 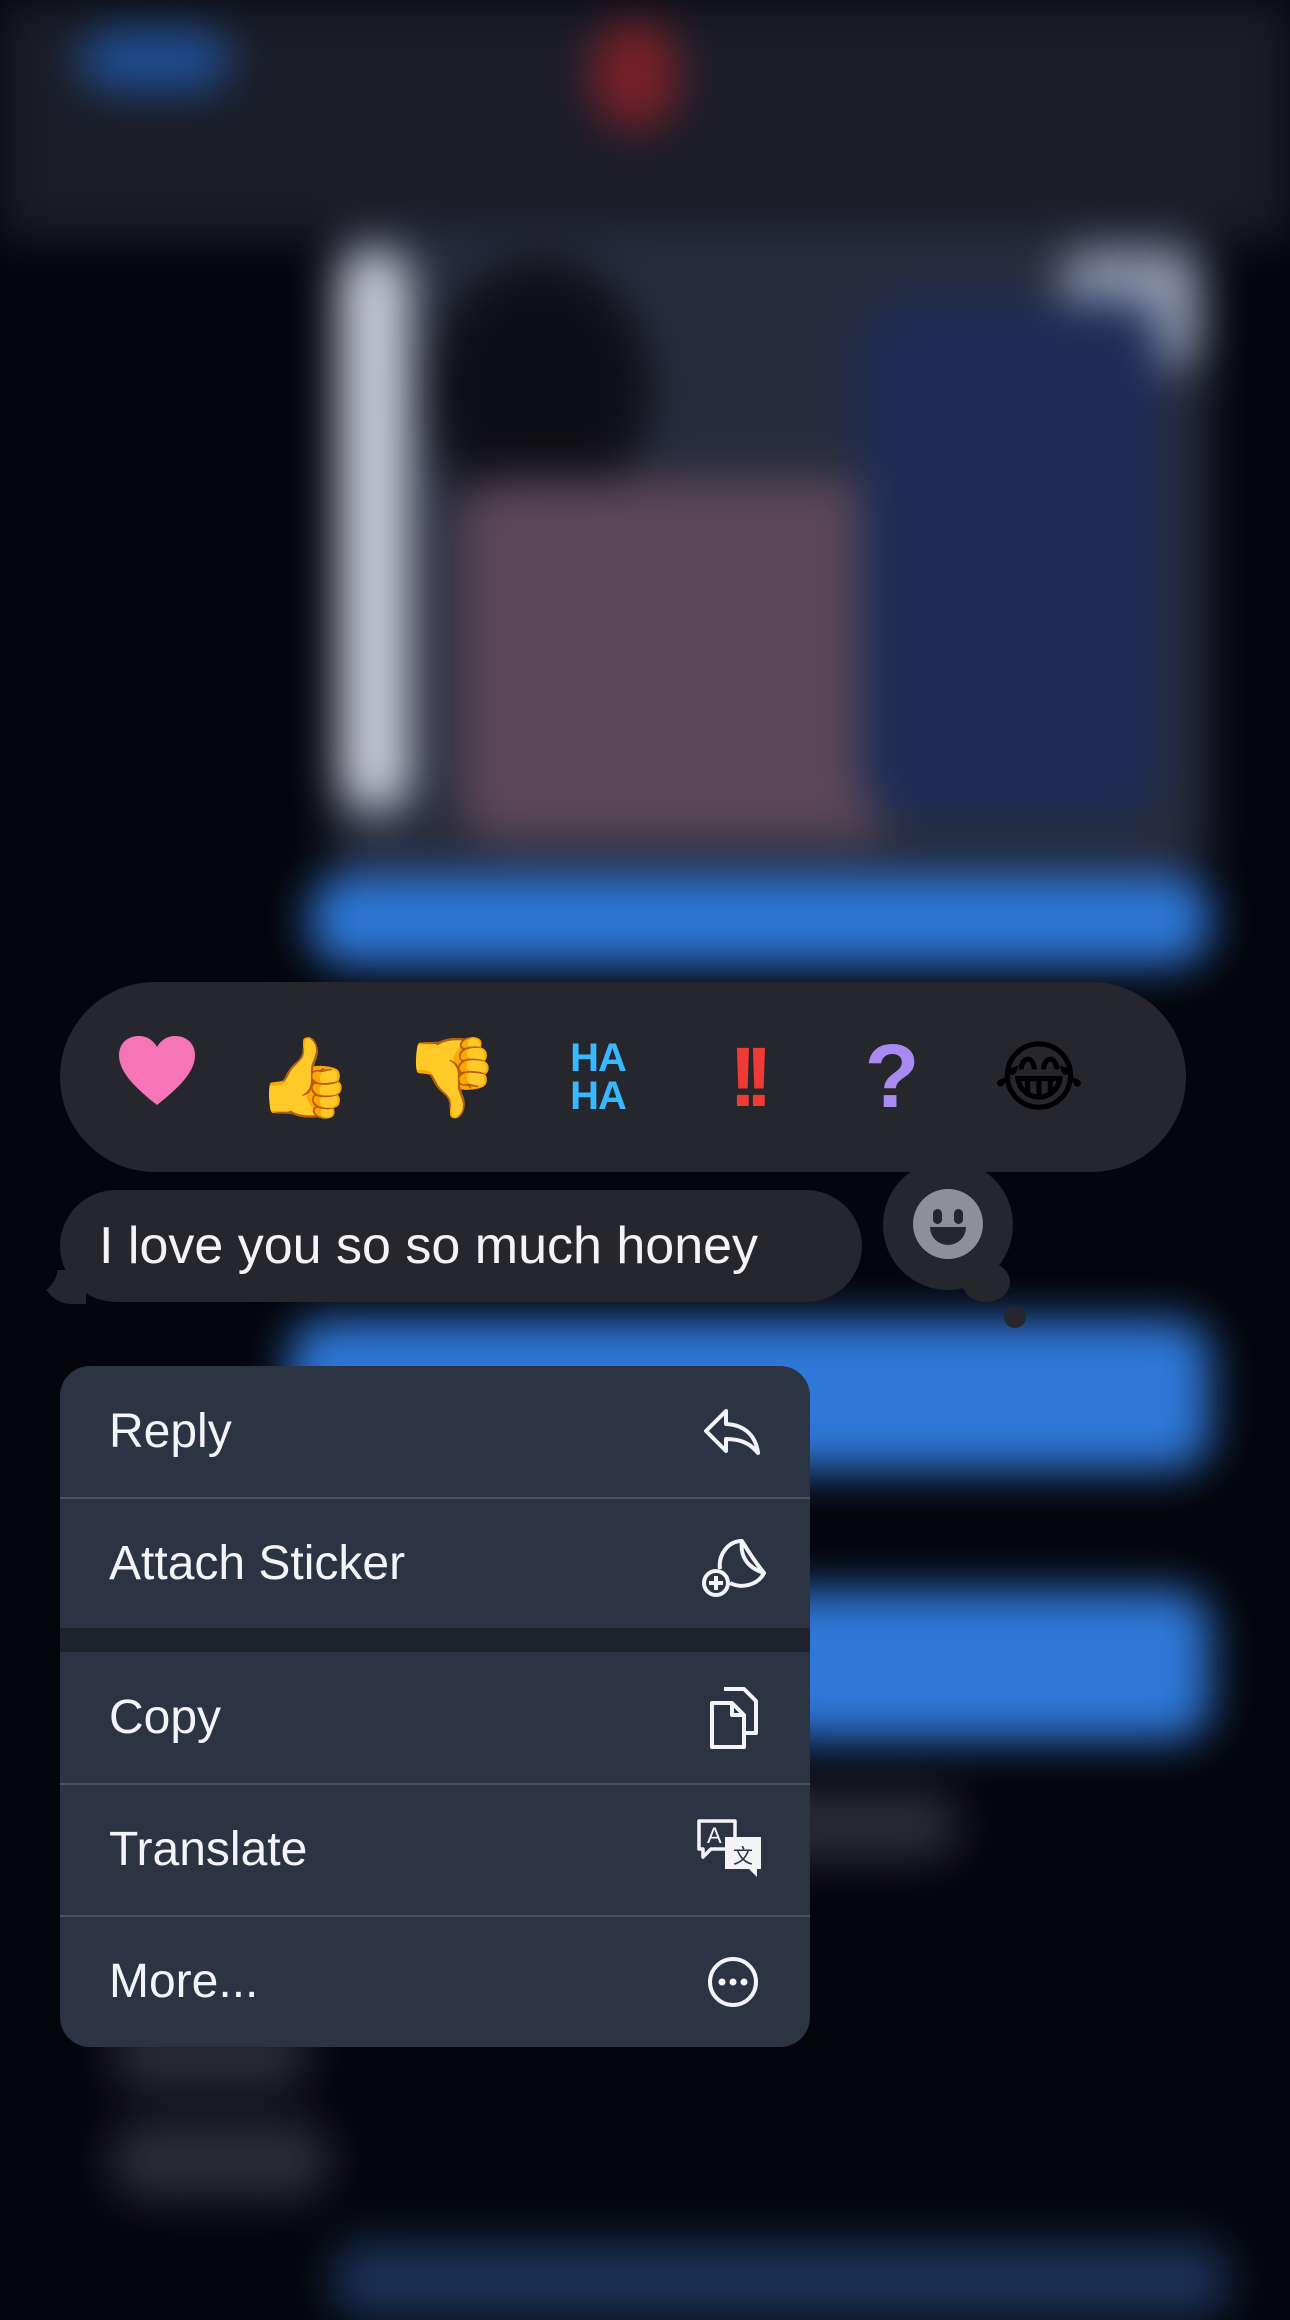 I want to click on thumbs-up-reaction-button: 👍, so click(x=303, y=1077).